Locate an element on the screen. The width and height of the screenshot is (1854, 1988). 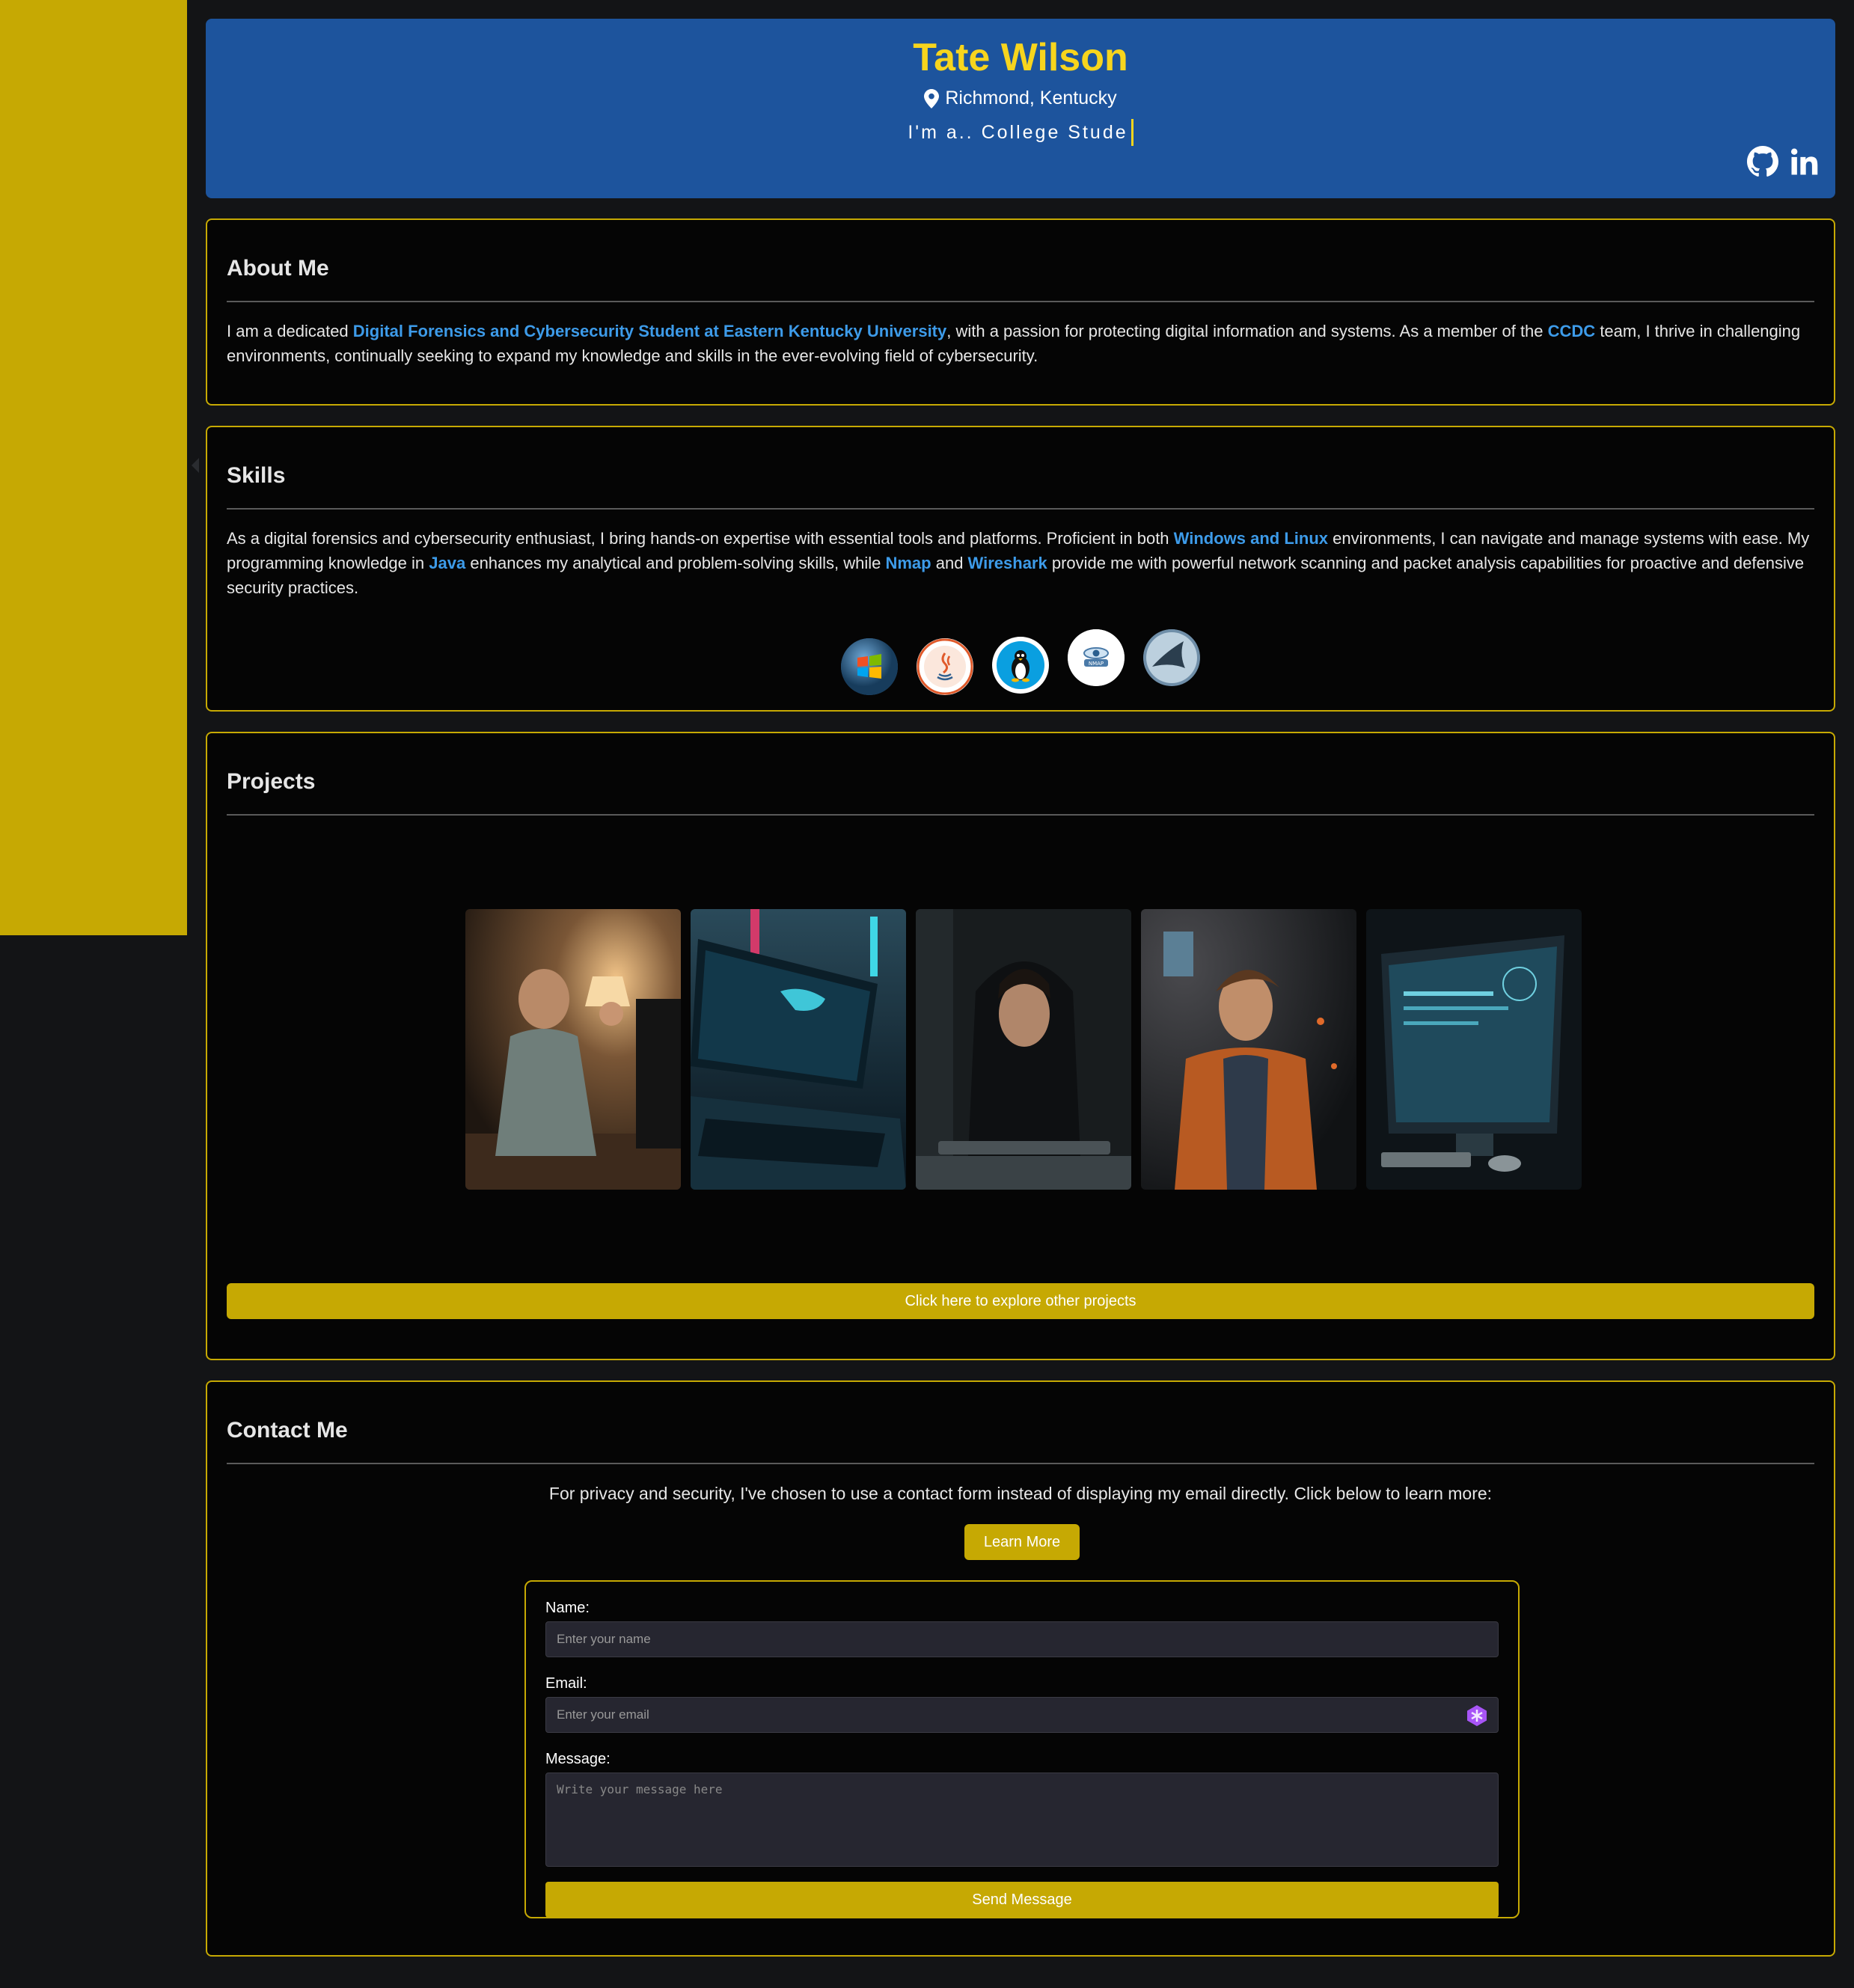
projects-title: Projects is located at coordinates (1021, 774).